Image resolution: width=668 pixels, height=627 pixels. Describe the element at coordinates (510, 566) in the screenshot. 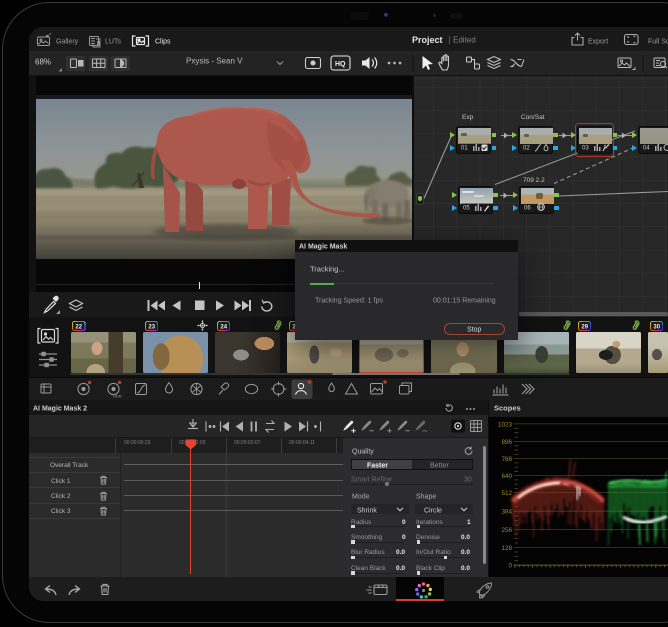

I see `svg-text: 0` at that location.